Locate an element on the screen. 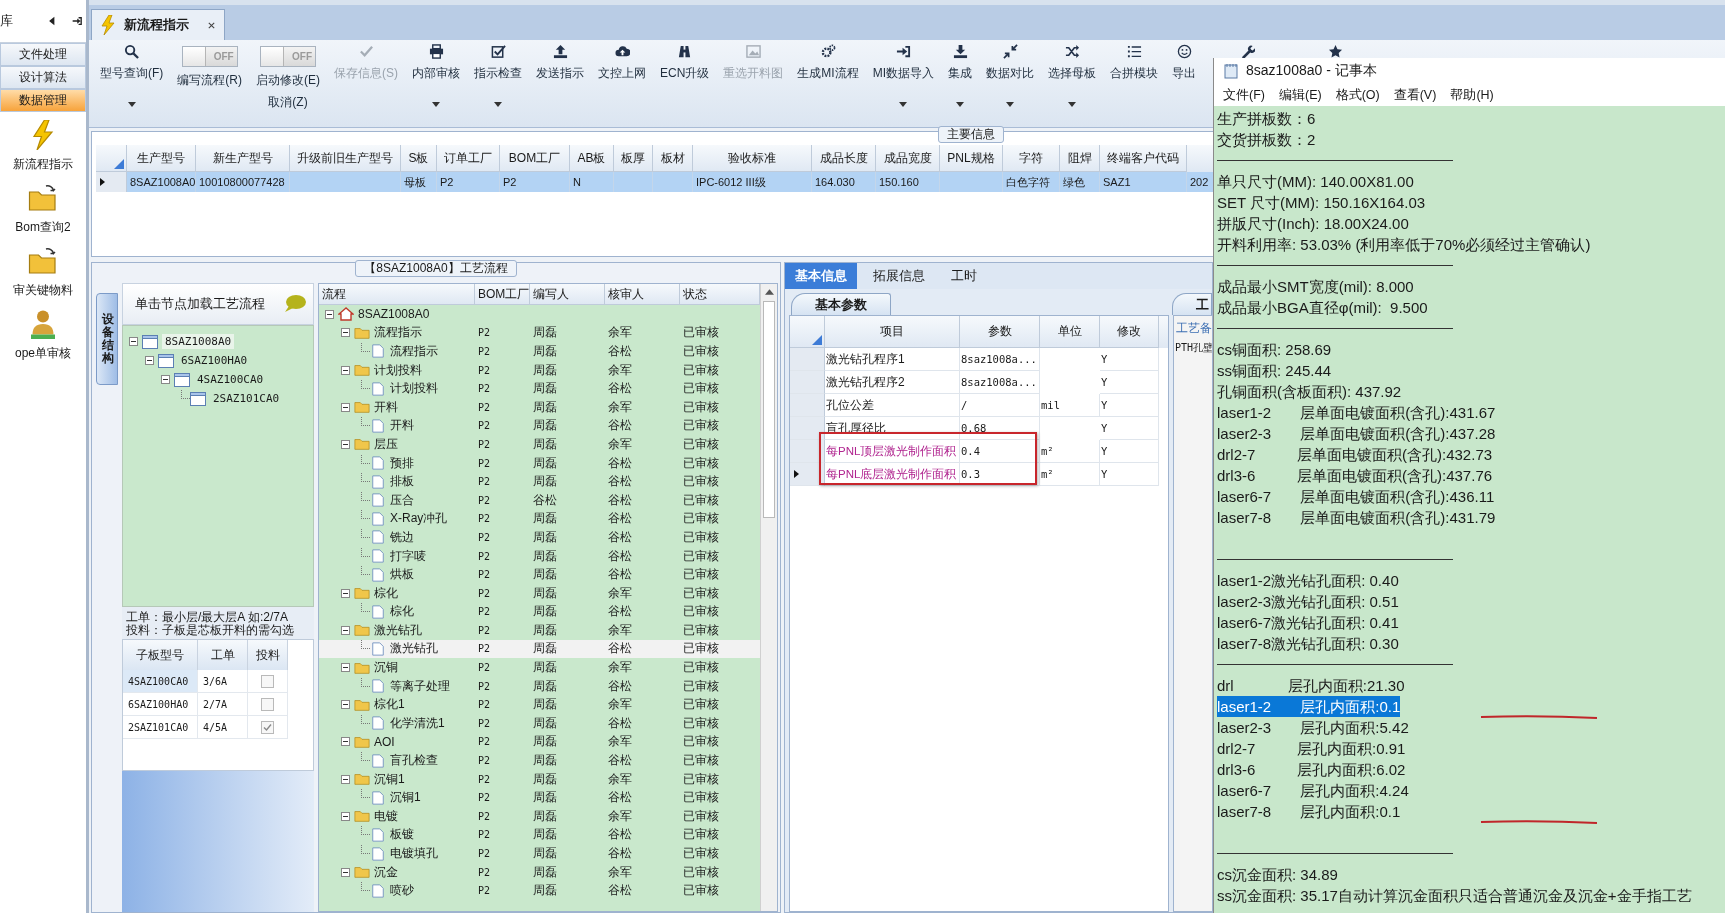  scroll-up-icon is located at coordinates (769, 292).